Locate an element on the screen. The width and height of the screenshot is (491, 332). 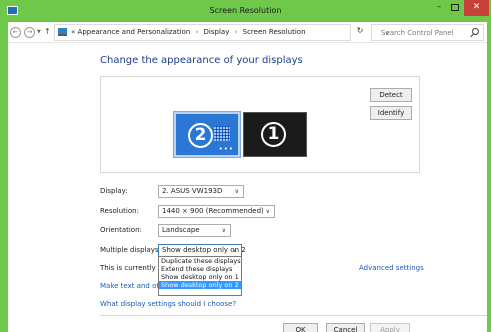
display-select: 2. ASUS VW193D ∨ is located at coordinates (201, 191).